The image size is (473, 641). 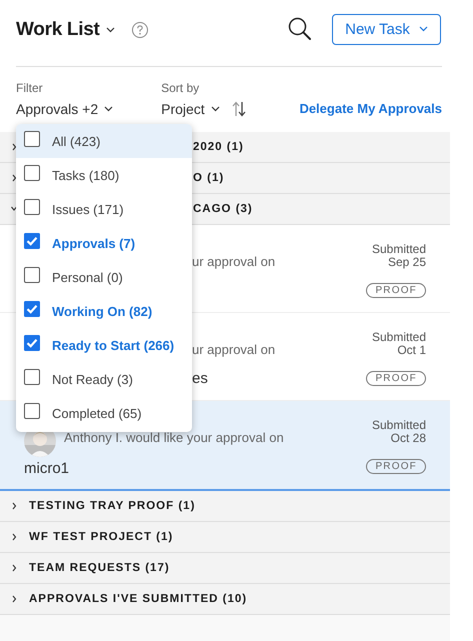 I want to click on filter-option: Not Ready (3), so click(x=104, y=379).